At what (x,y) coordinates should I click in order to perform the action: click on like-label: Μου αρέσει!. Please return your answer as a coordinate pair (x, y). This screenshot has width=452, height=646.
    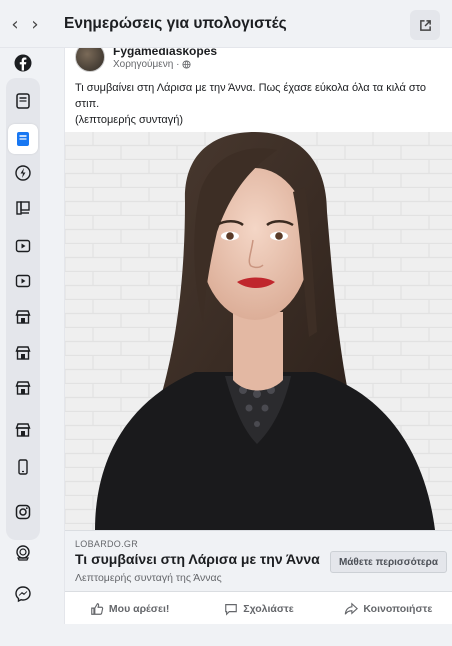
    Looking at the image, I should click on (139, 609).